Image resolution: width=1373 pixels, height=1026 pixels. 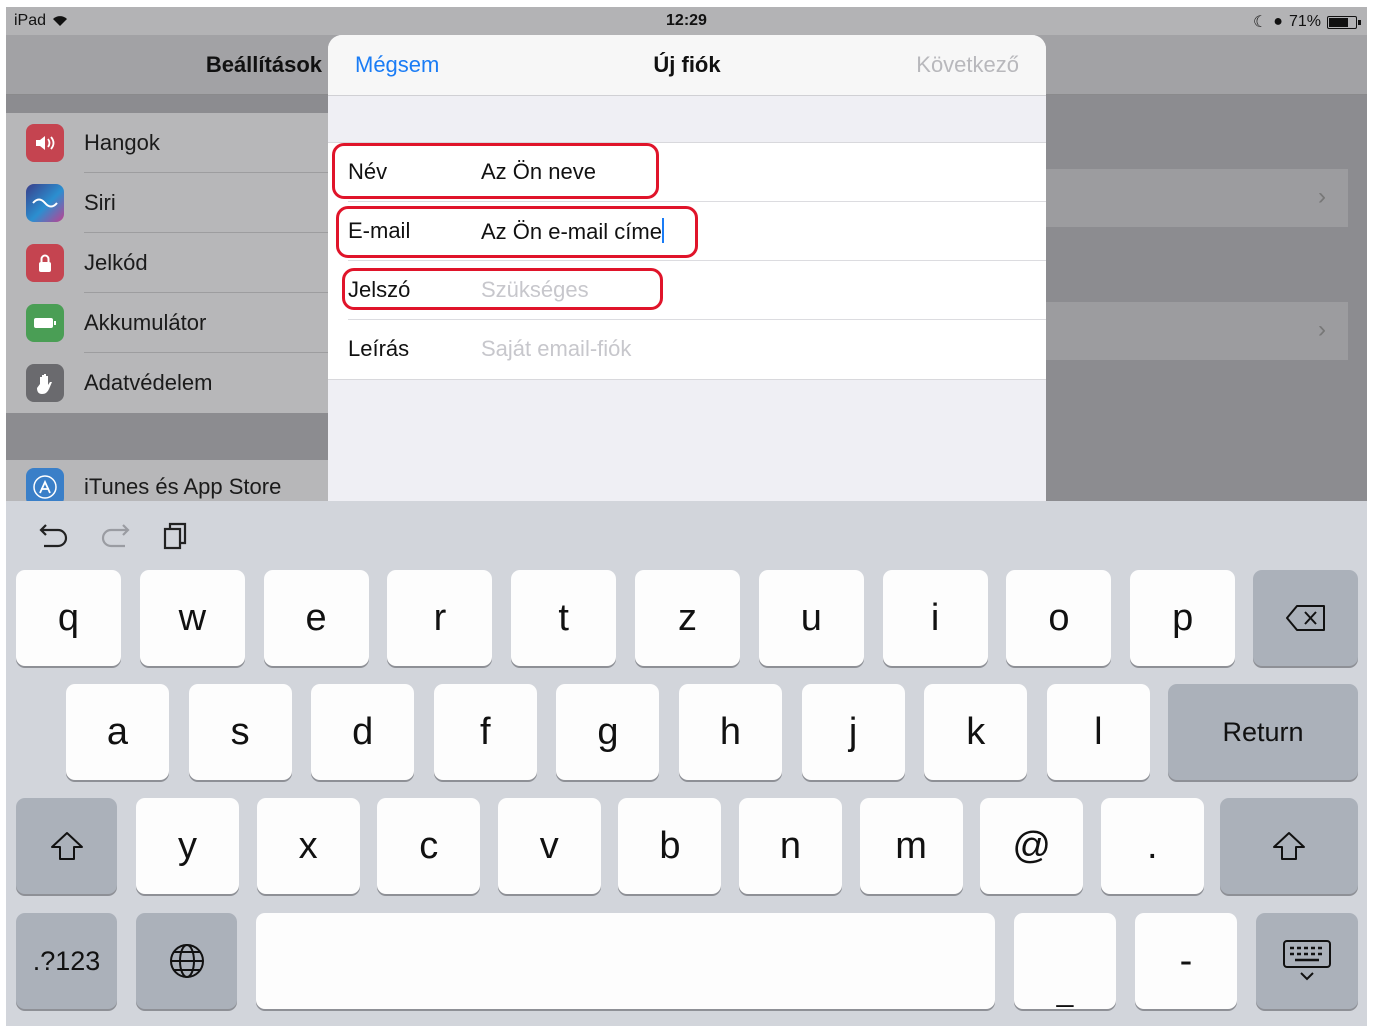 What do you see at coordinates (790, 846) in the screenshot?
I see `key-n: n` at bounding box center [790, 846].